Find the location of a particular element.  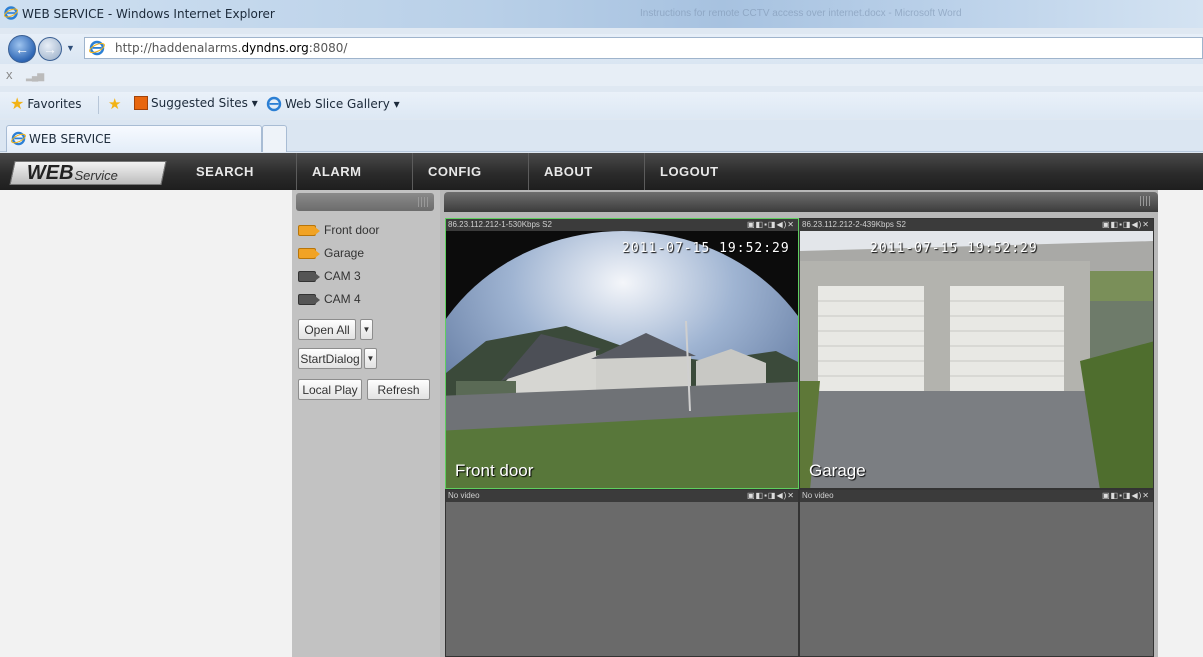

url-text: http://haddenalarms.dyndns.org:8080/ is located at coordinates (231, 48).